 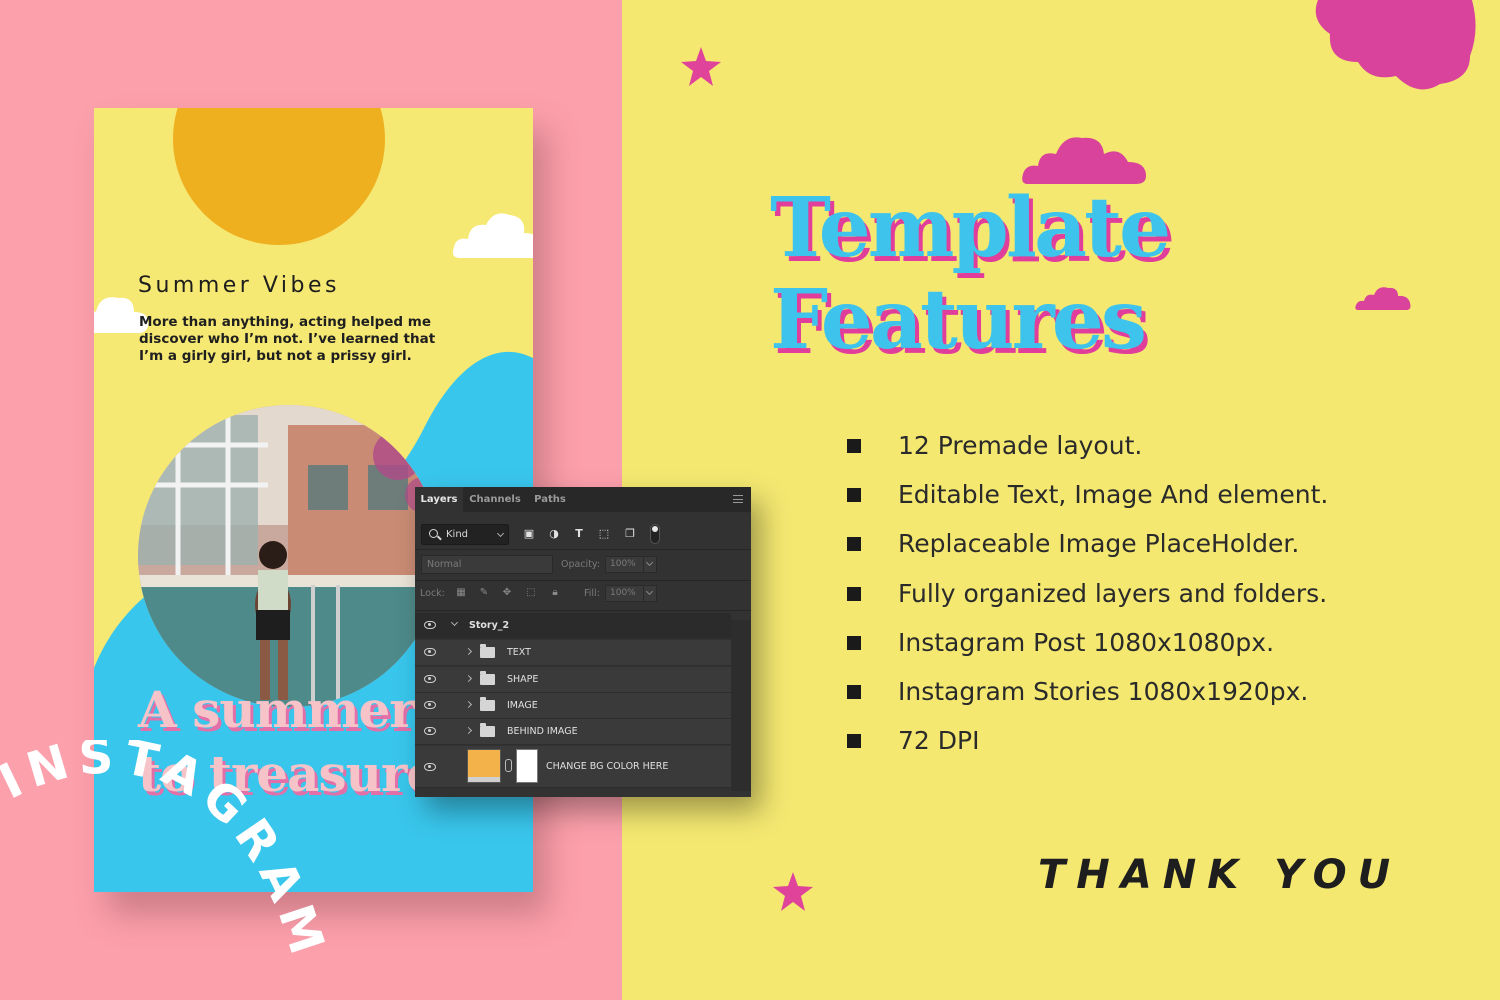 I want to click on tab-layers: Layers, so click(x=439, y=499).